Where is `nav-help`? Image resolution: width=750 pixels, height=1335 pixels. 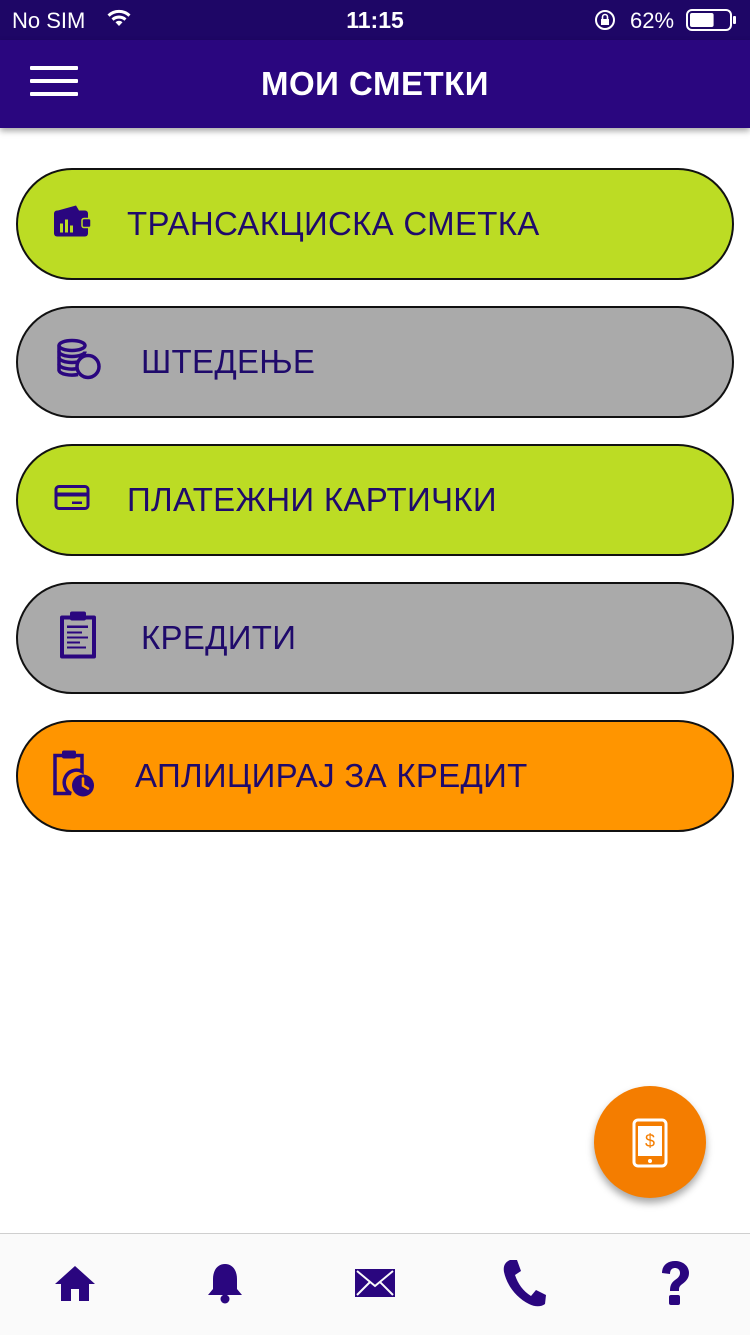
nav-help is located at coordinates (675, 1283).